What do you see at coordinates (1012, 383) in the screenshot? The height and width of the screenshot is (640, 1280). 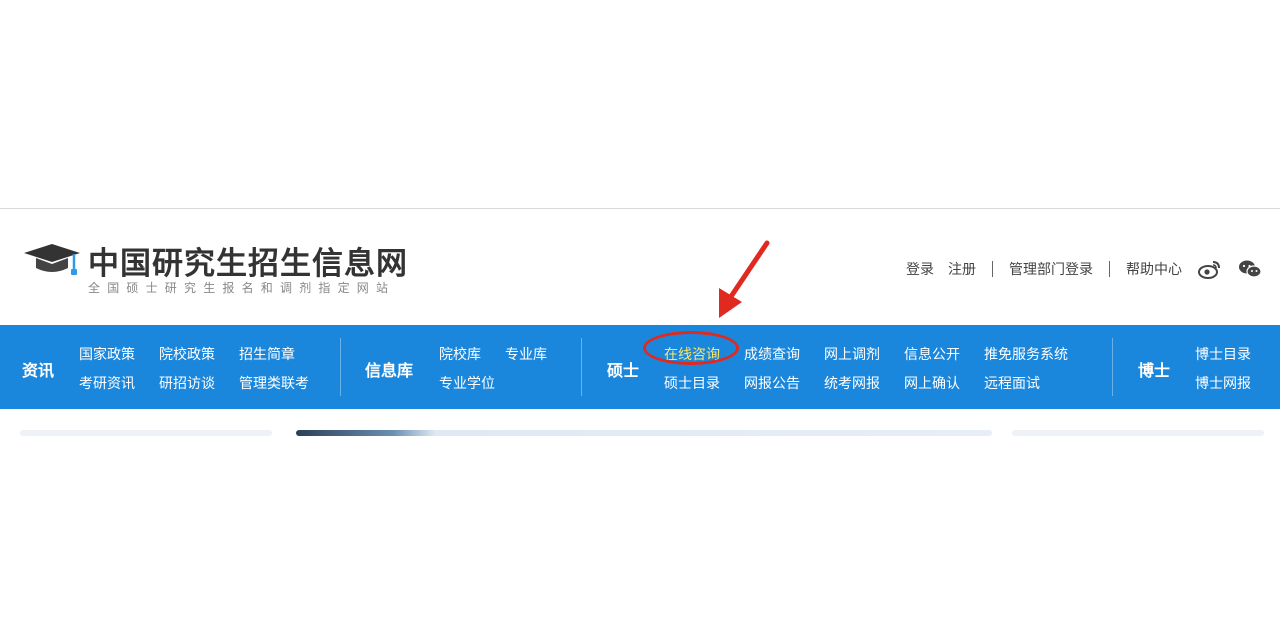 I see `nav-link-remote-interview: 远程面试` at bounding box center [1012, 383].